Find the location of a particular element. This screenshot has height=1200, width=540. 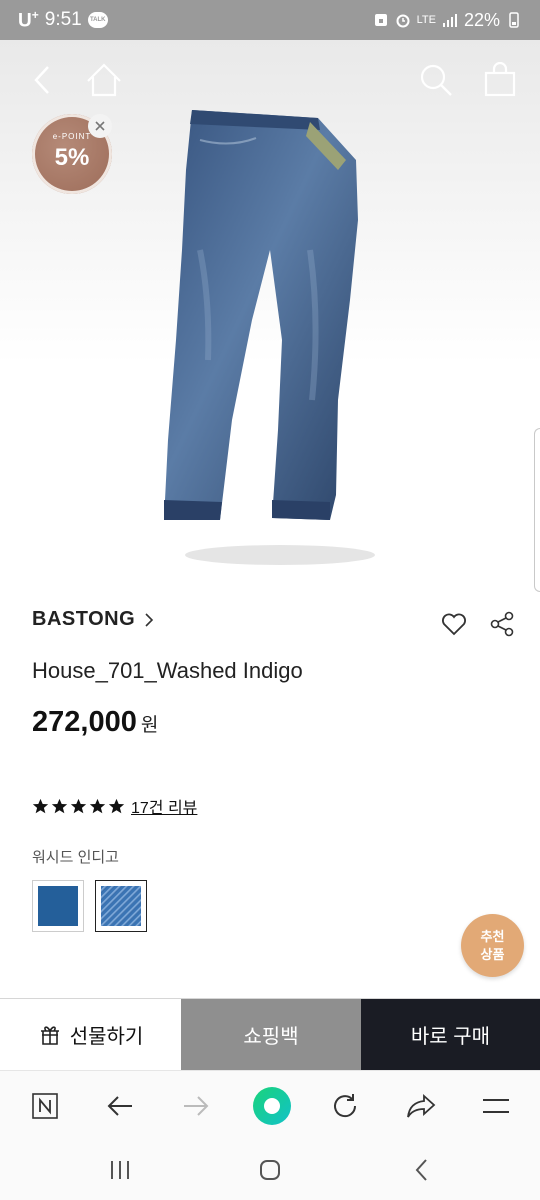

recent-apps-icon is located at coordinates (120, 1170).